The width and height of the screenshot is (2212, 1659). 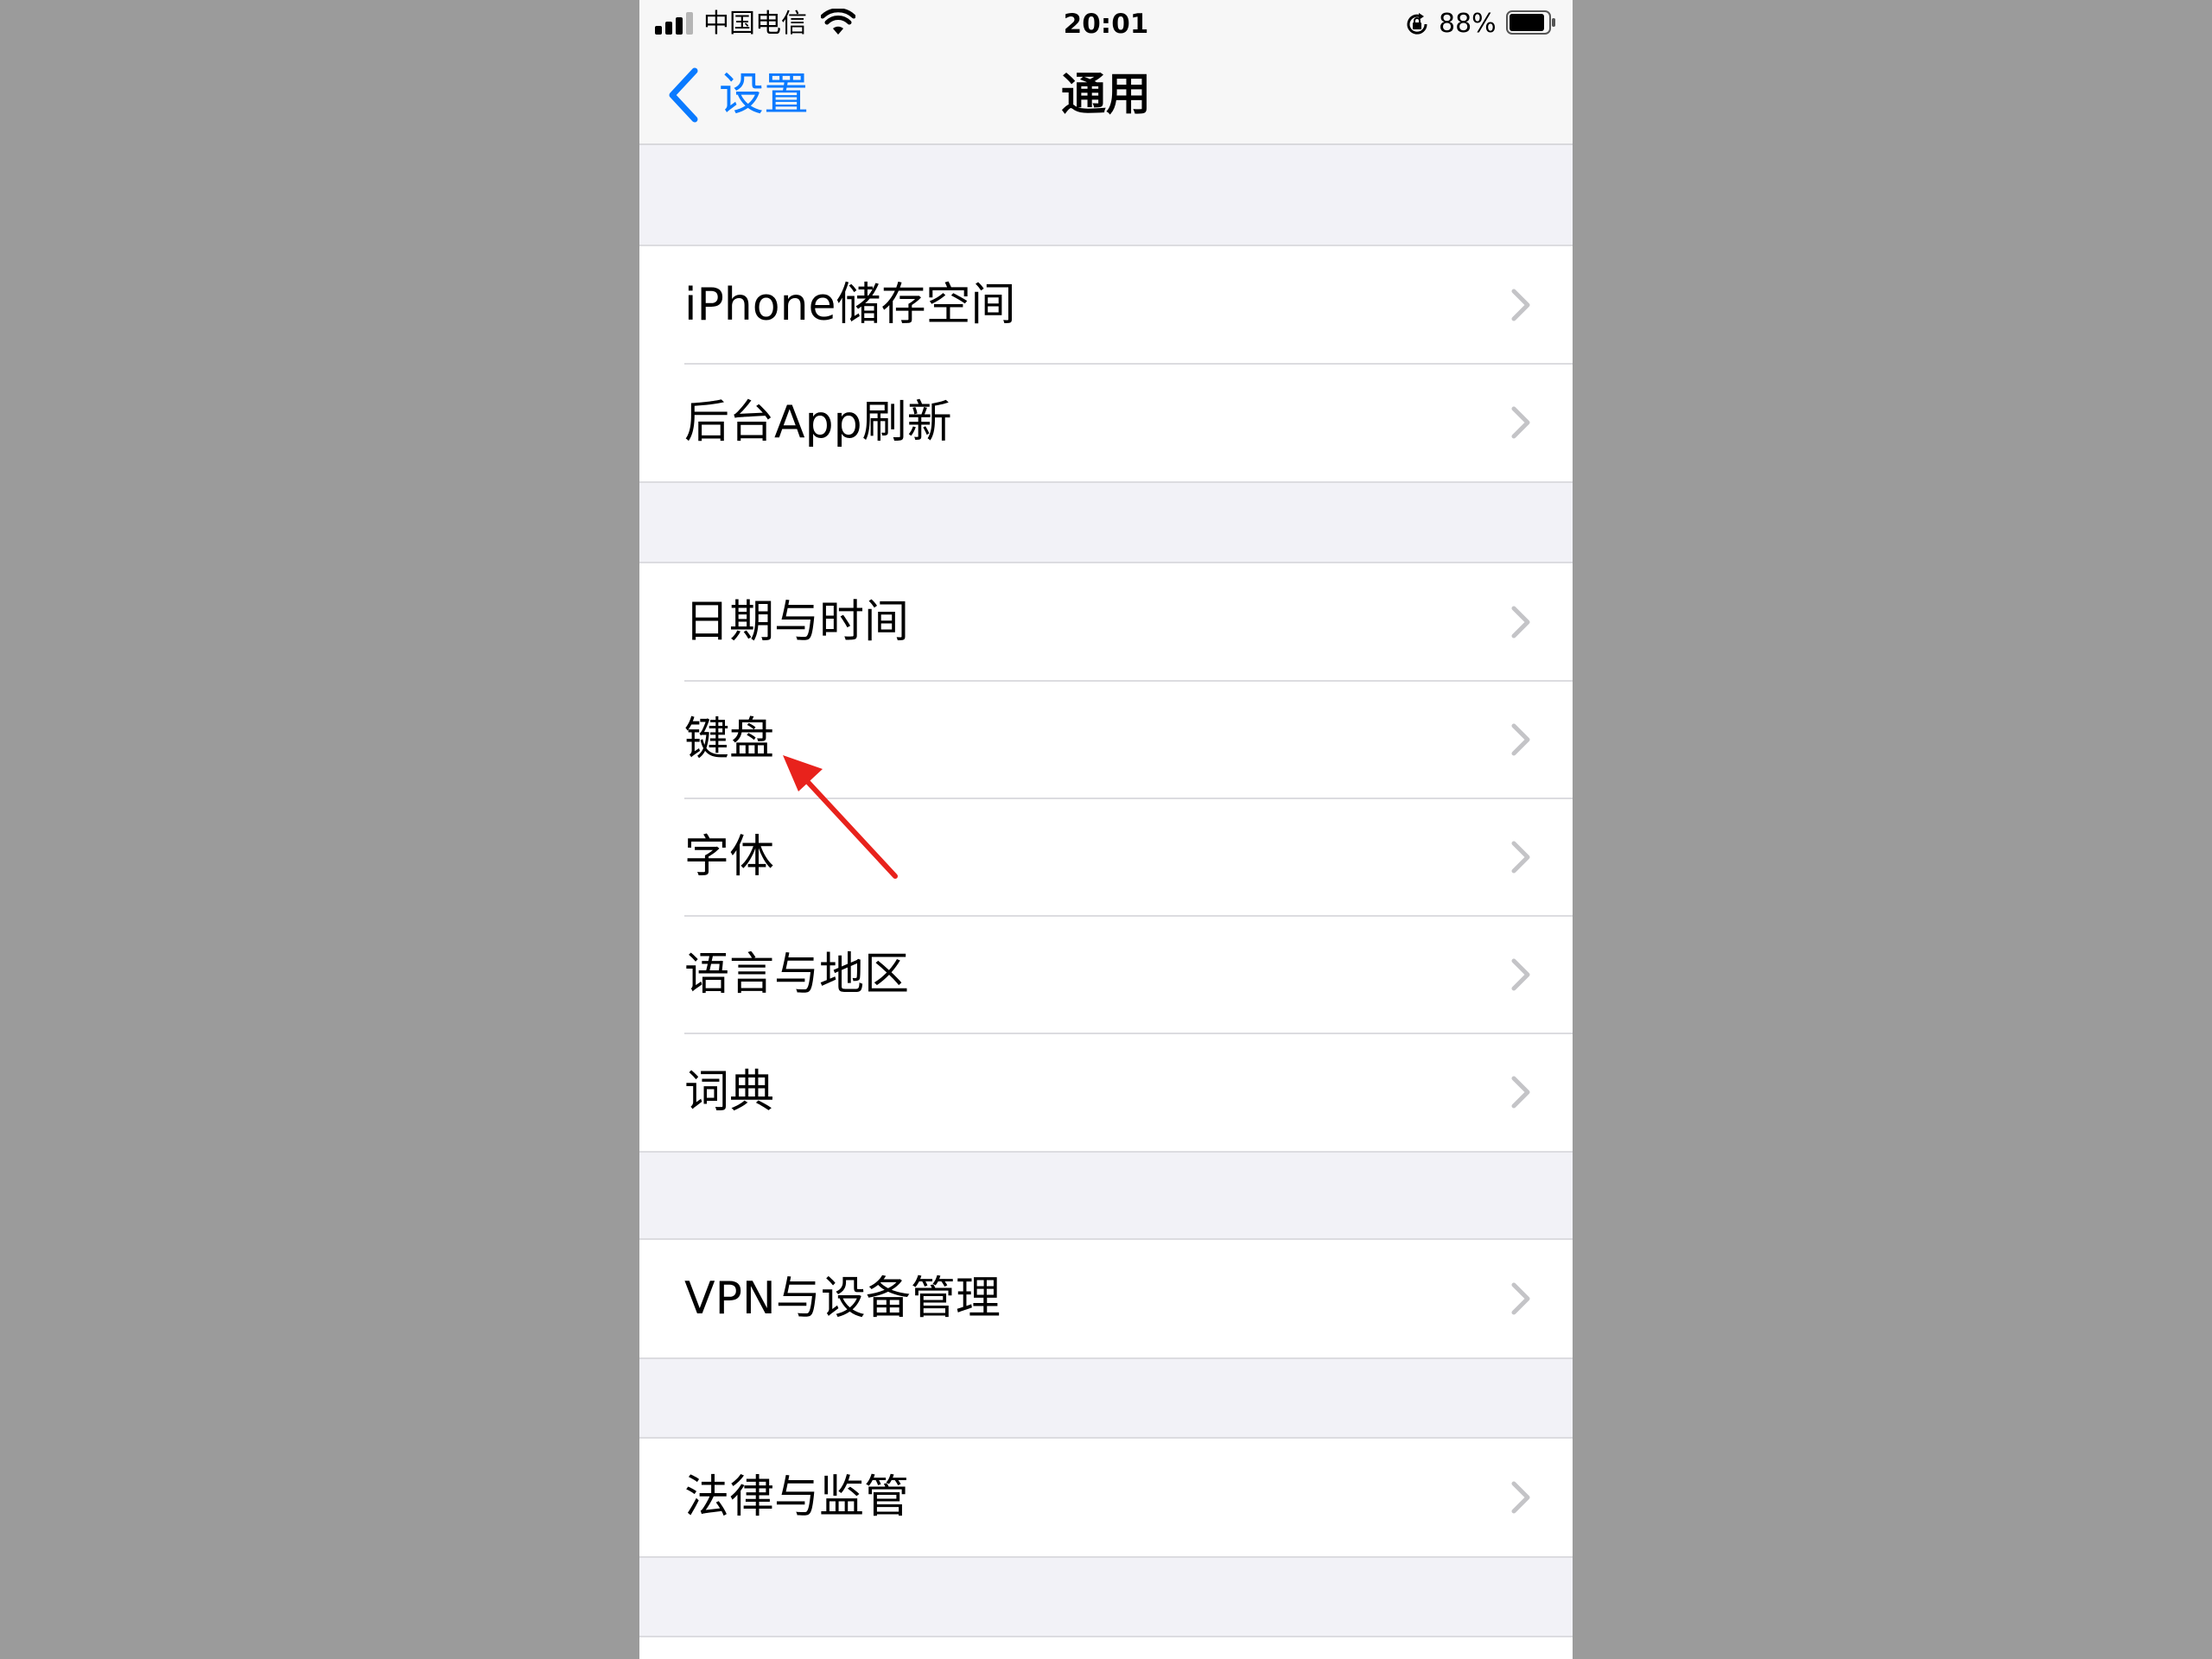 I want to click on row-language-region: 语言与地区, so click(x=1106, y=974).